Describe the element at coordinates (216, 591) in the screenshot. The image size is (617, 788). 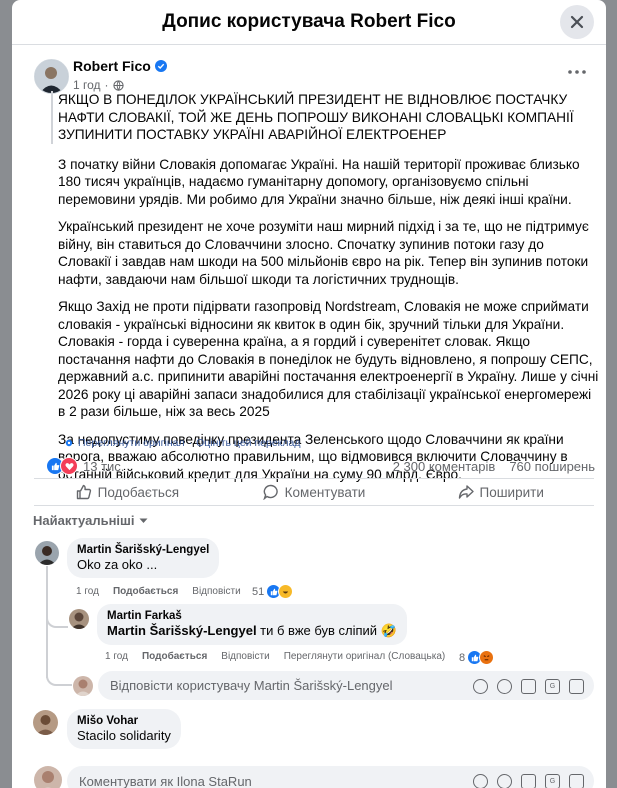
I see `comment-reply-button: Відповісти` at that location.